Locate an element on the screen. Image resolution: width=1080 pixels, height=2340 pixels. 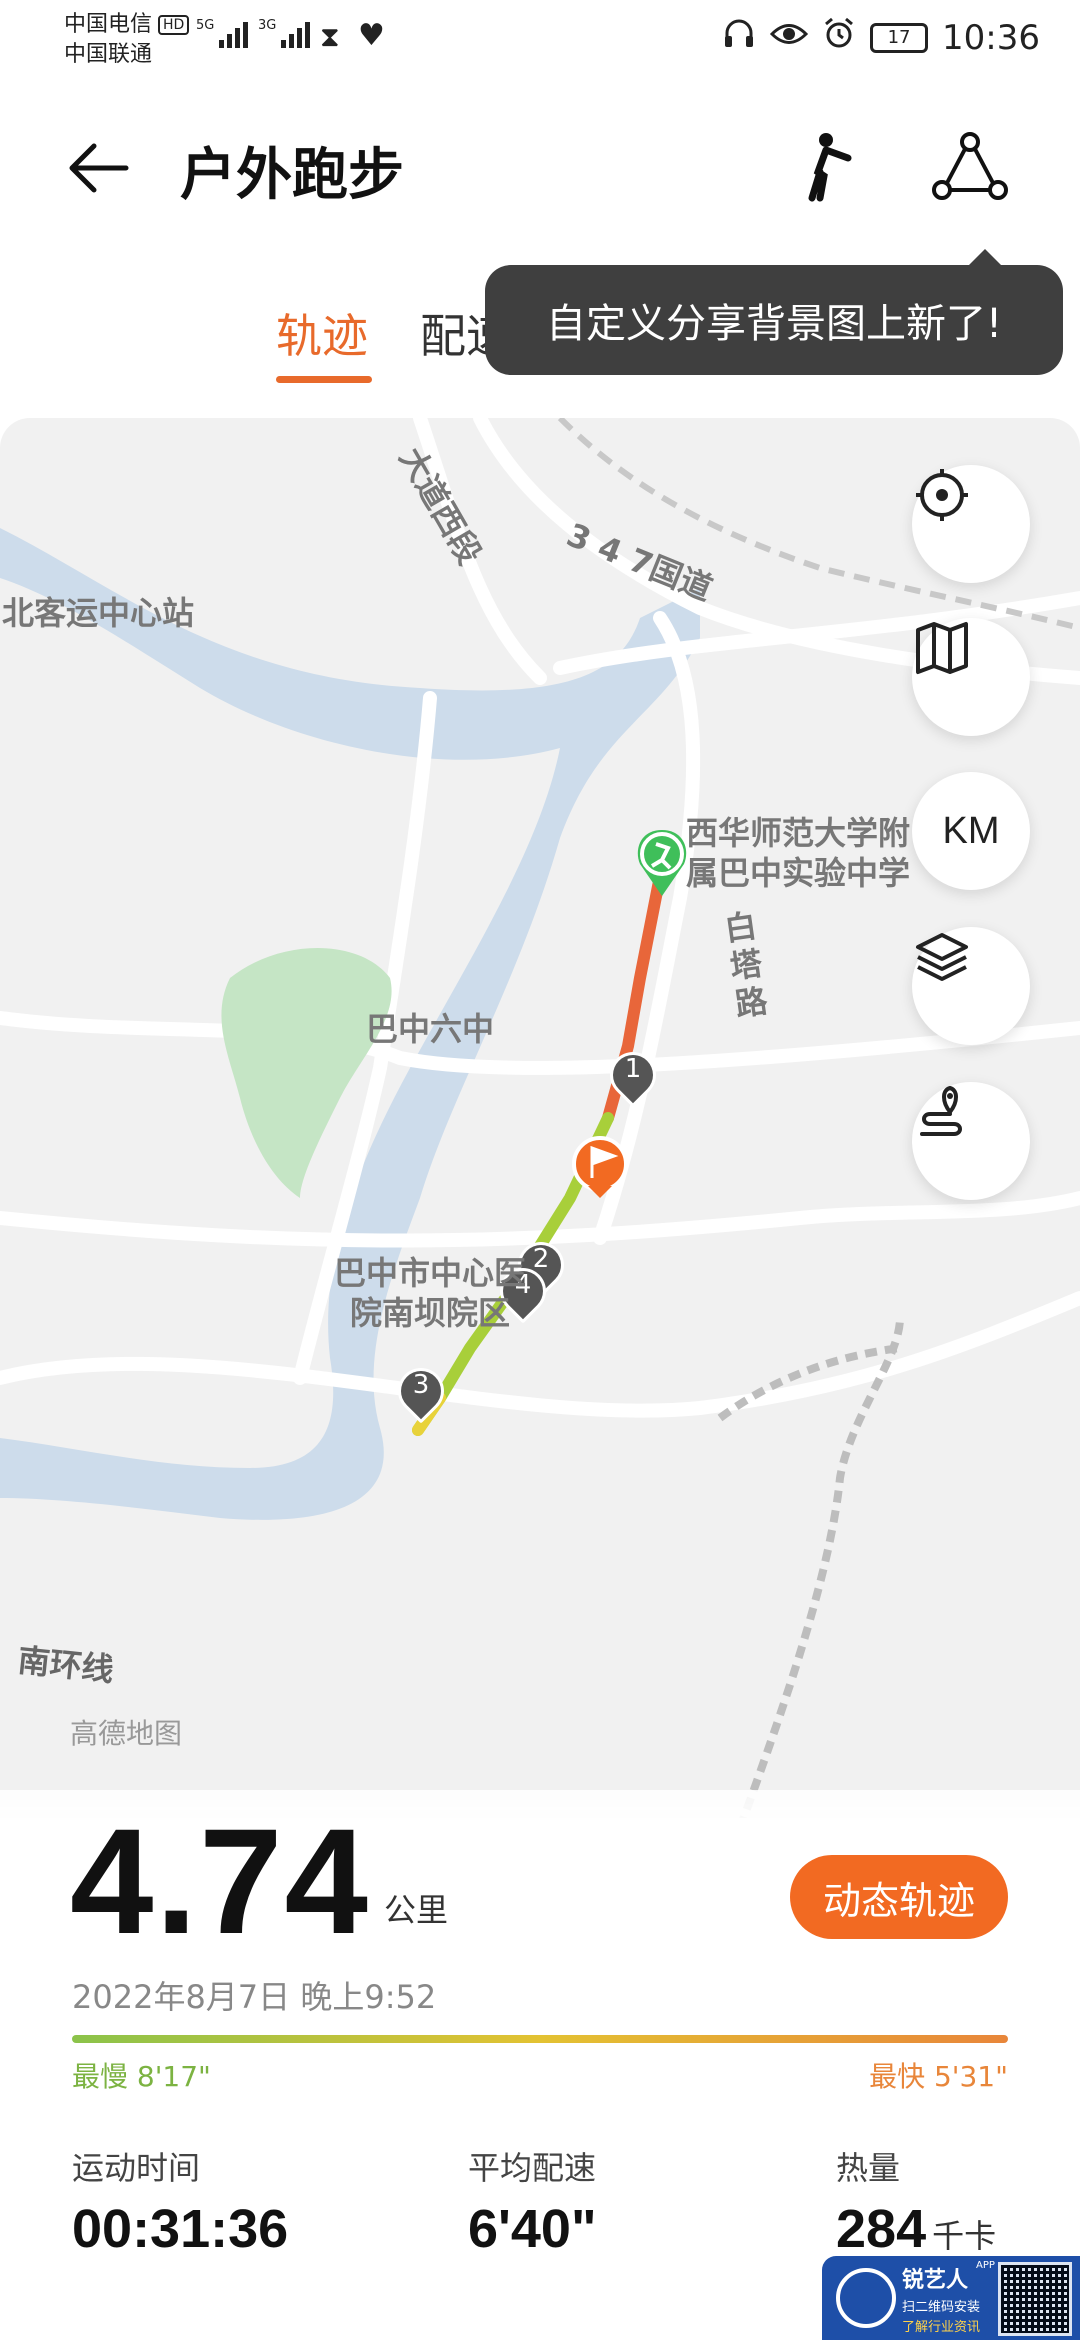
map-label-hospital-2: 院南坝院区 is located at coordinates (430, 1313).